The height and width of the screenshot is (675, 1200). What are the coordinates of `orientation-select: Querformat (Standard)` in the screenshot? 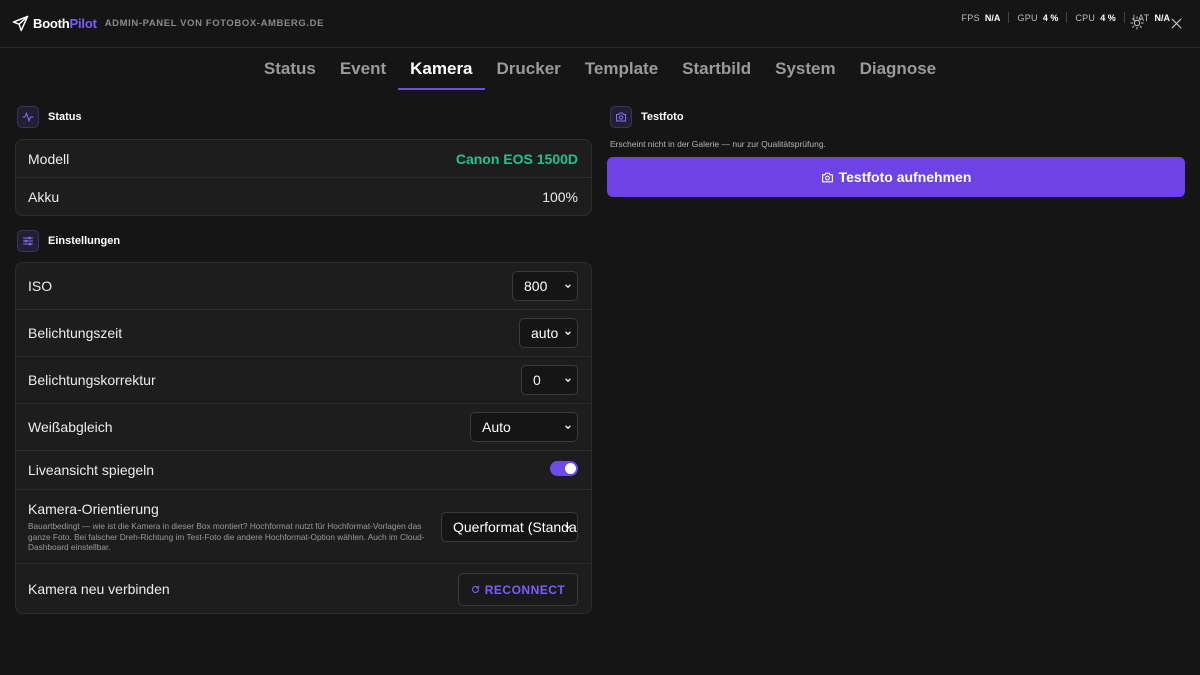 It's located at (509, 527).